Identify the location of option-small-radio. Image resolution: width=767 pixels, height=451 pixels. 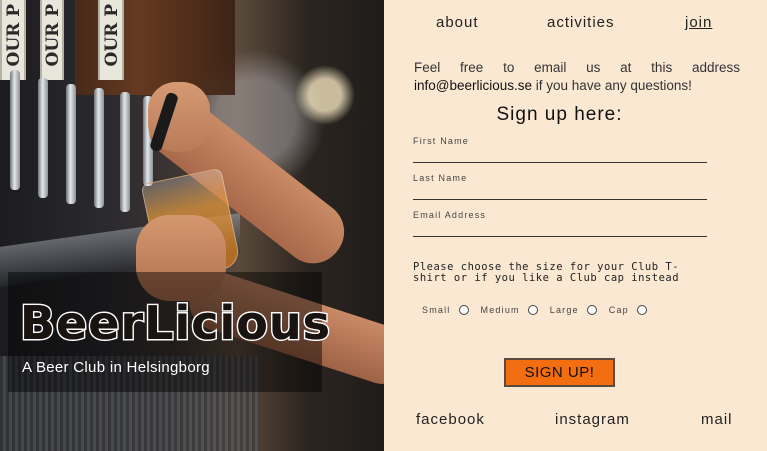
(463, 310).